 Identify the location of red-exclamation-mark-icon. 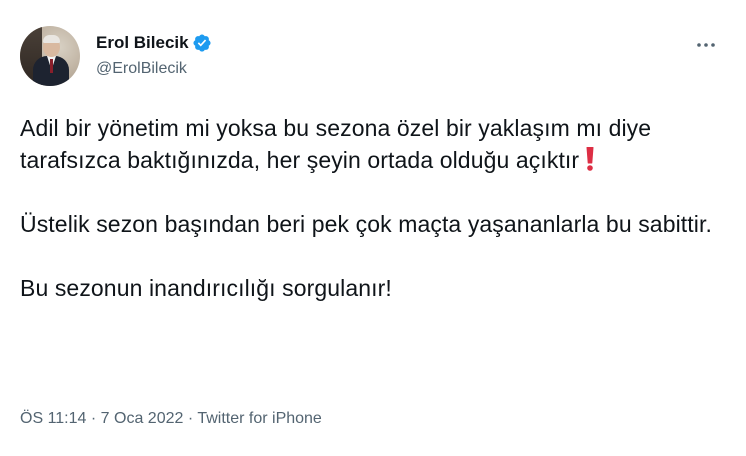
(590, 159).